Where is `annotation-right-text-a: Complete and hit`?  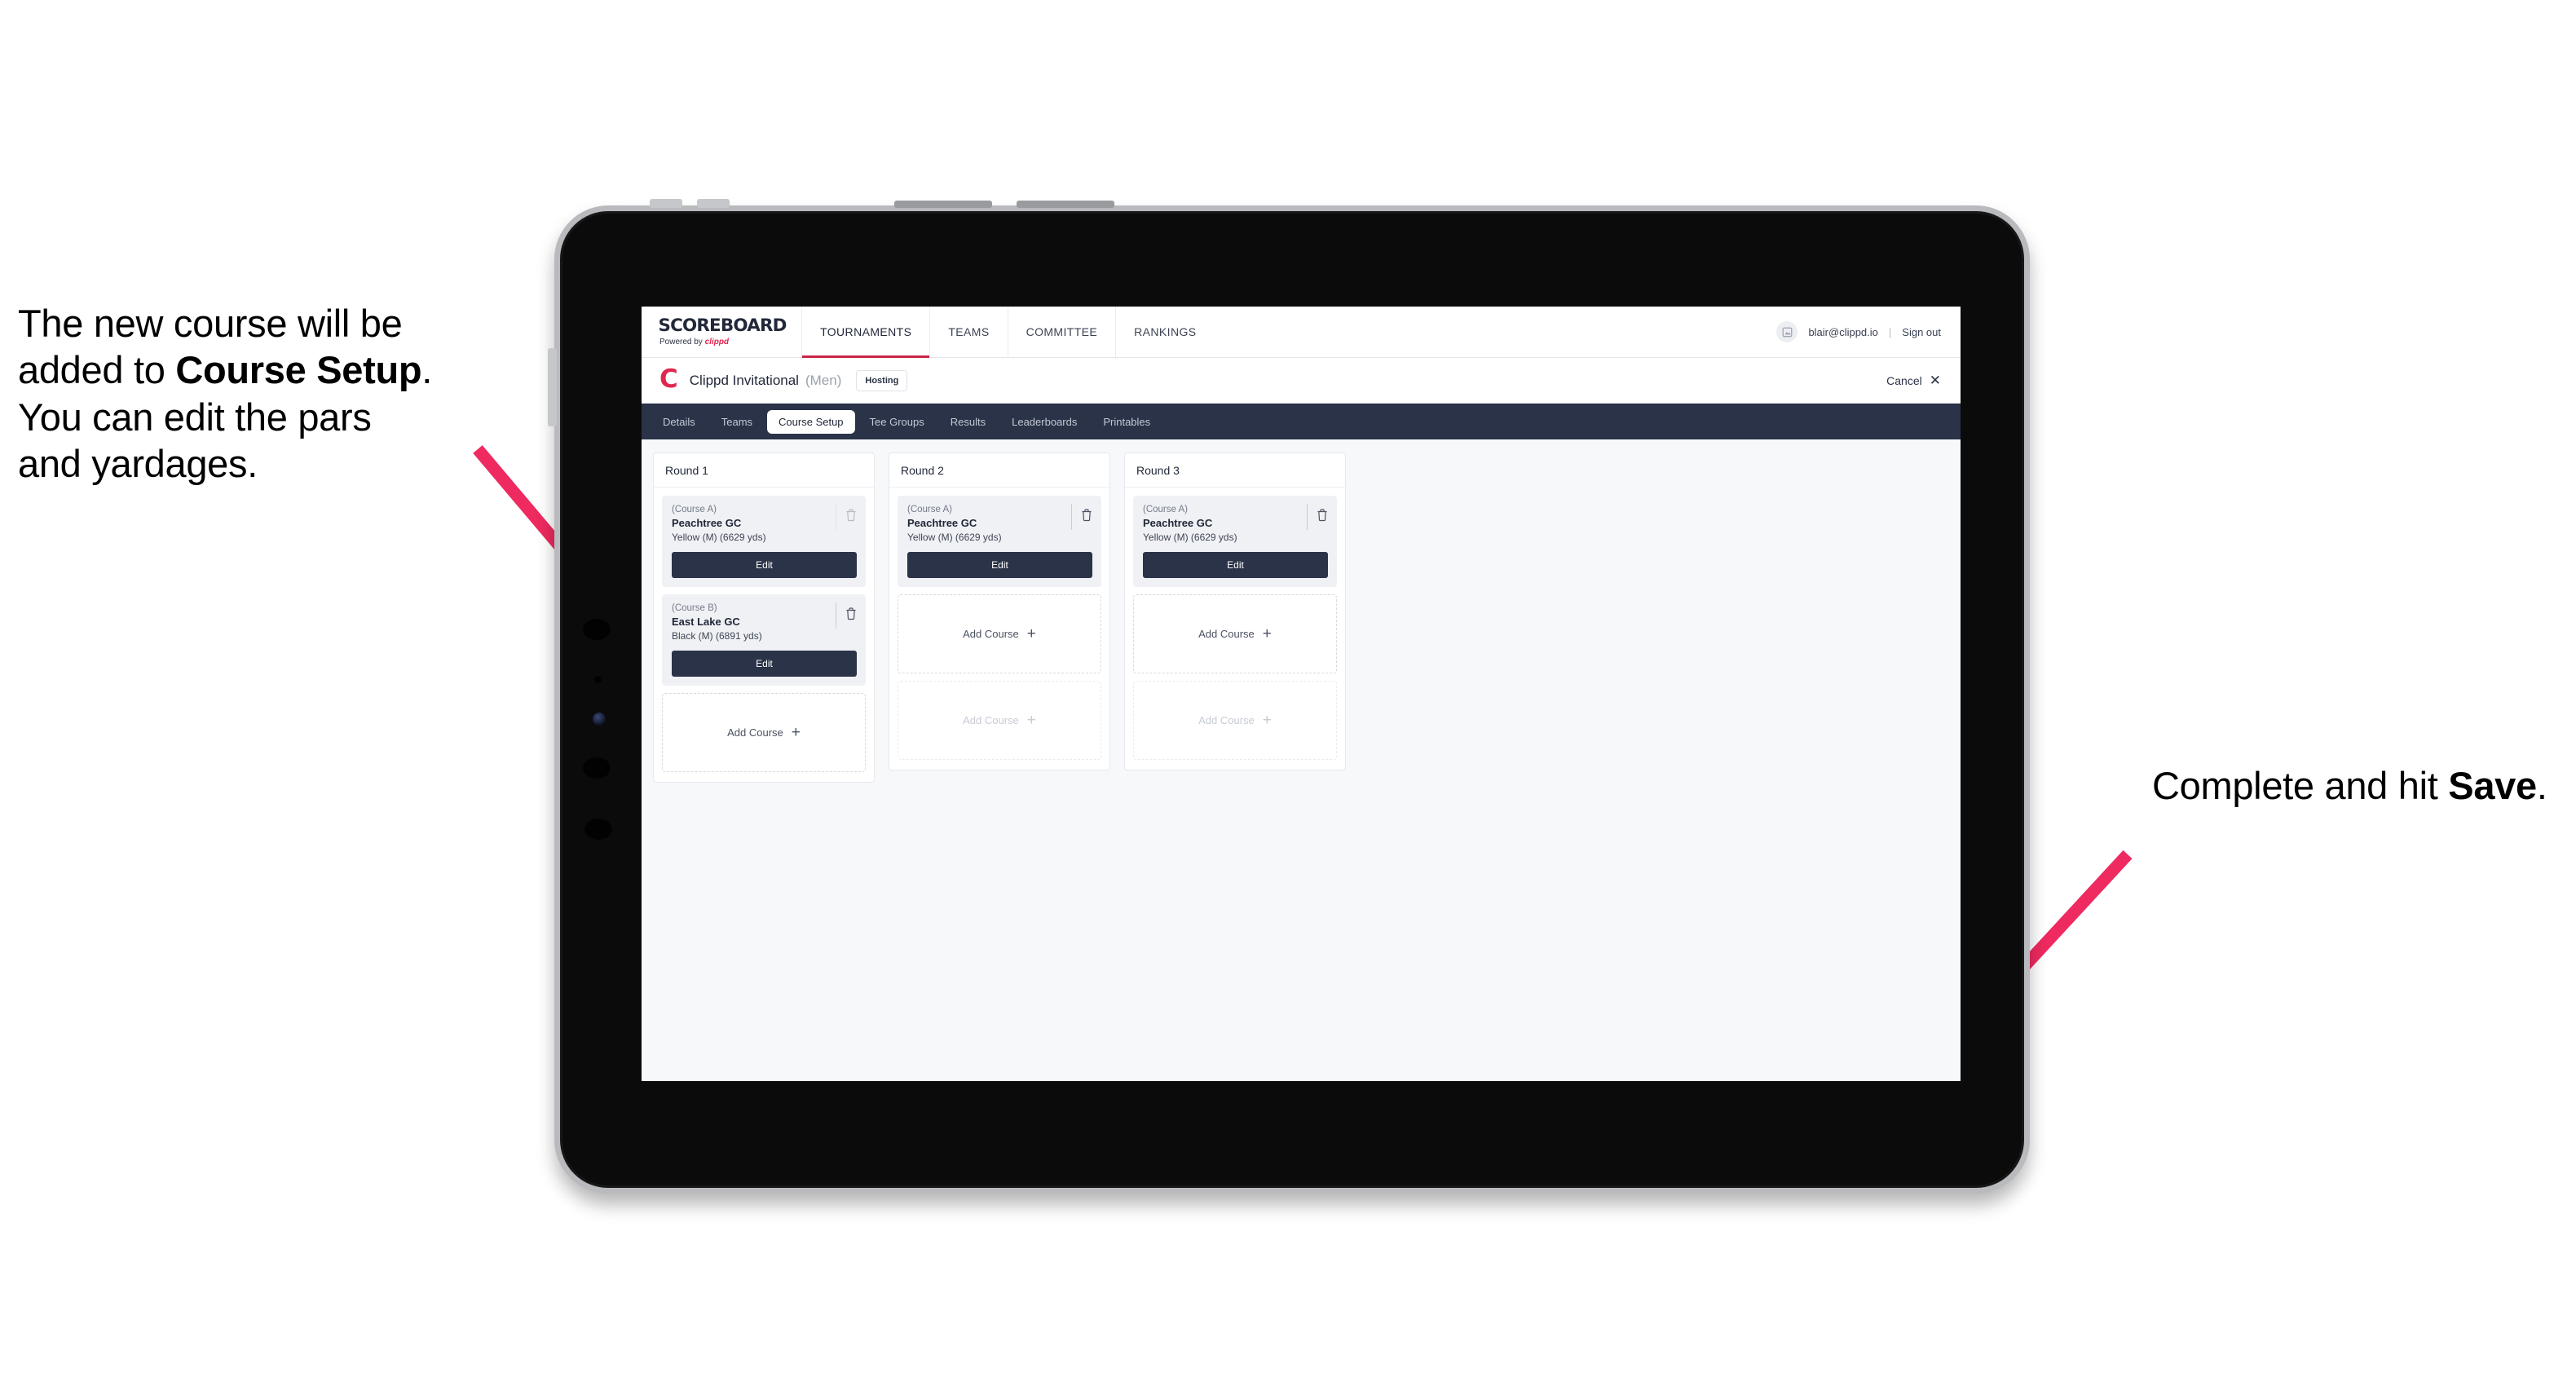 annotation-right-text-a: Complete and hit is located at coordinates (2300, 786).